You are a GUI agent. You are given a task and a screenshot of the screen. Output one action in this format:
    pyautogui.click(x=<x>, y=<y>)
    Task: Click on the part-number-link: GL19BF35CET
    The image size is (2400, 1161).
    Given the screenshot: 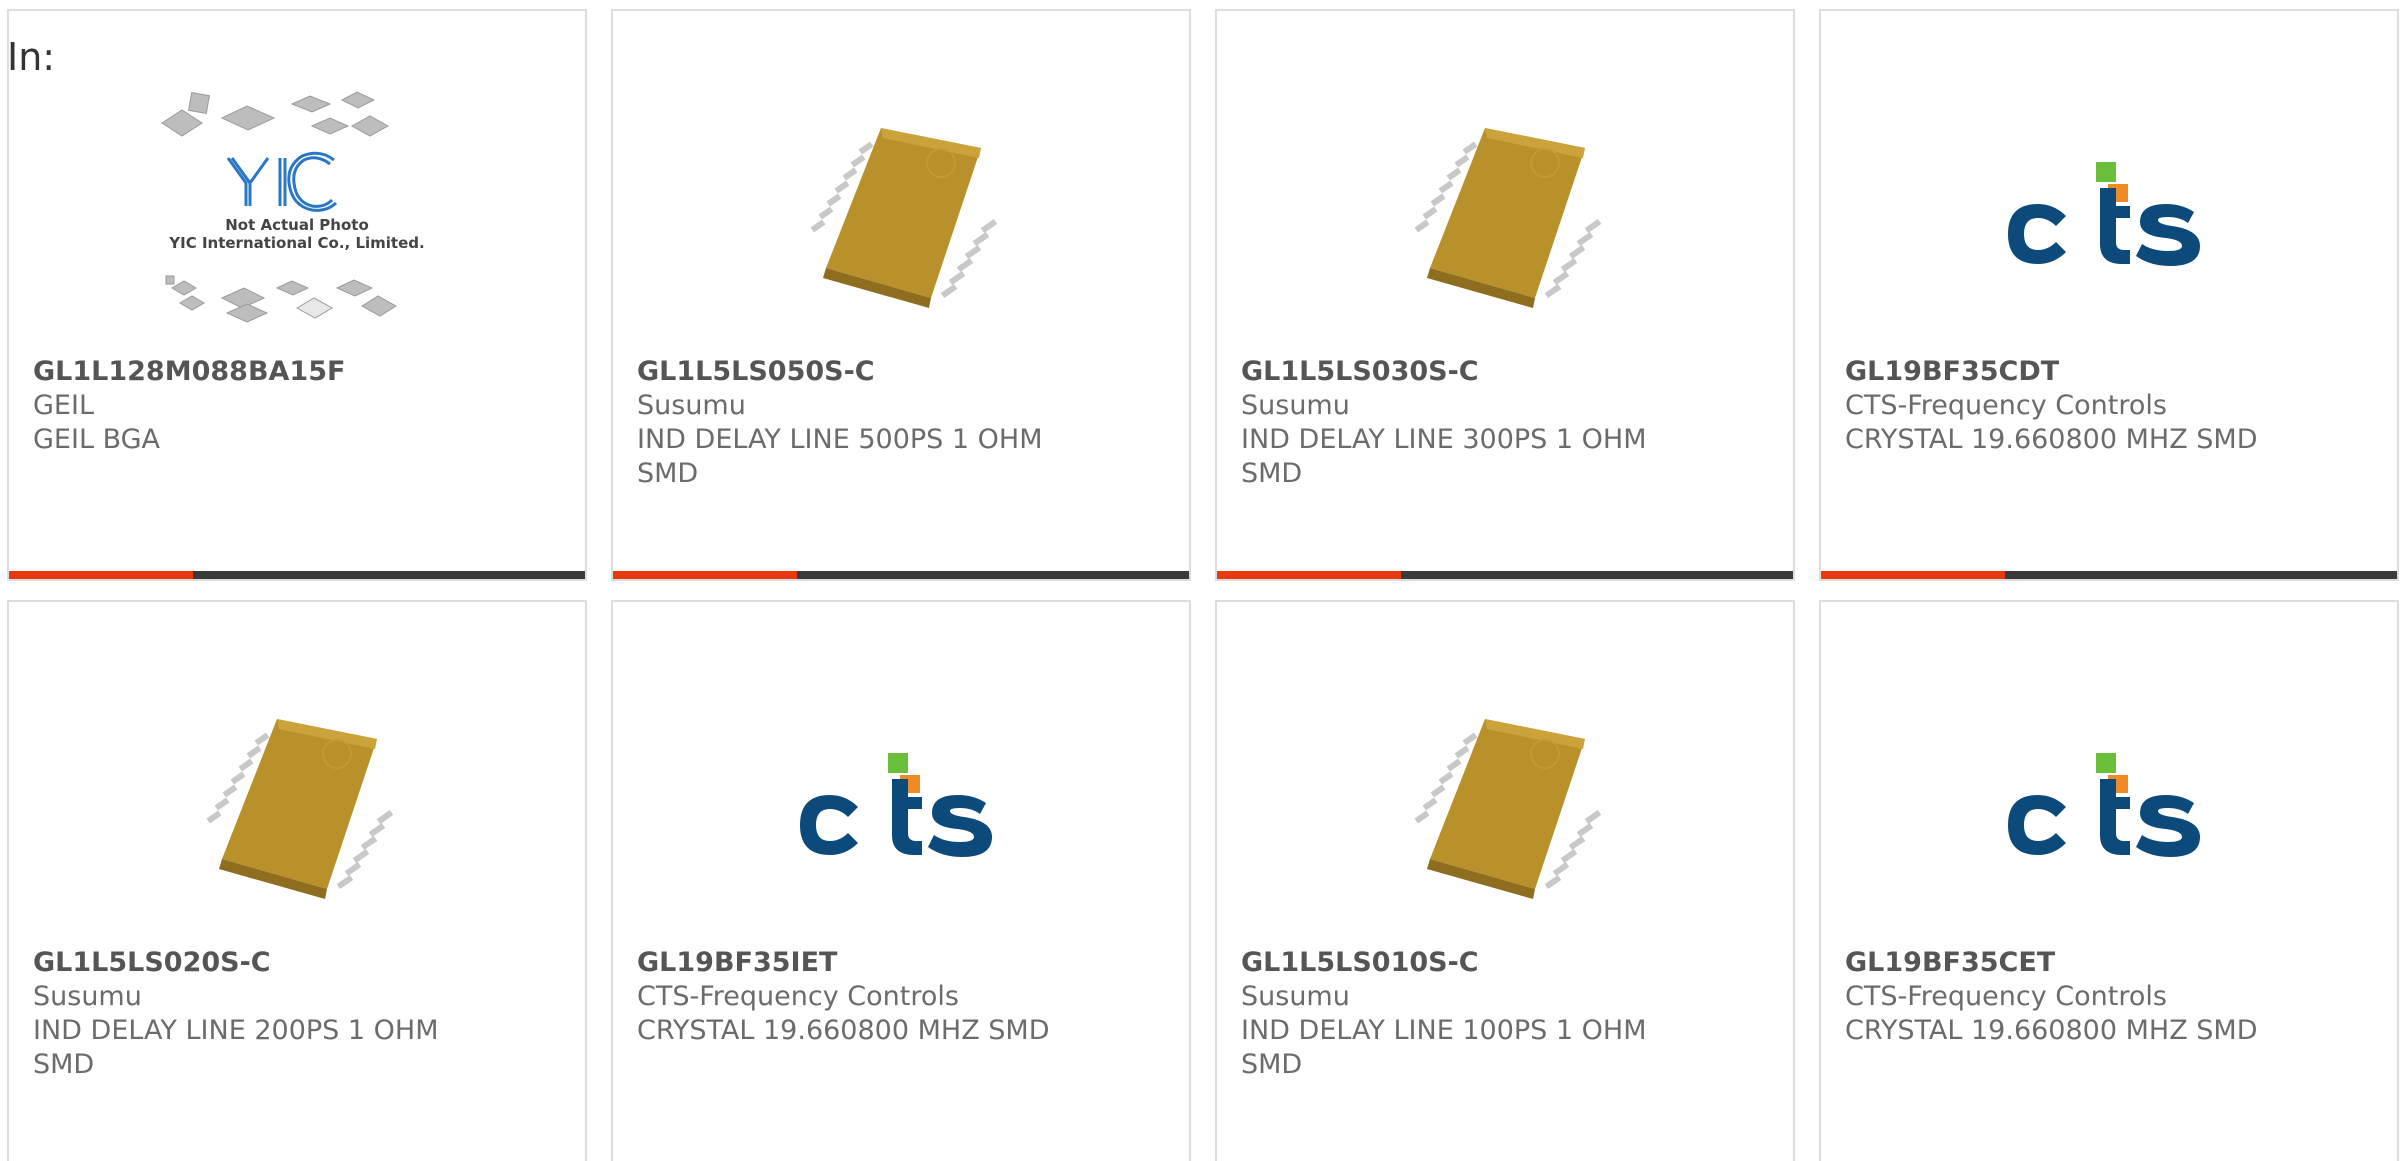 What is the action you would take?
    pyautogui.click(x=2109, y=963)
    